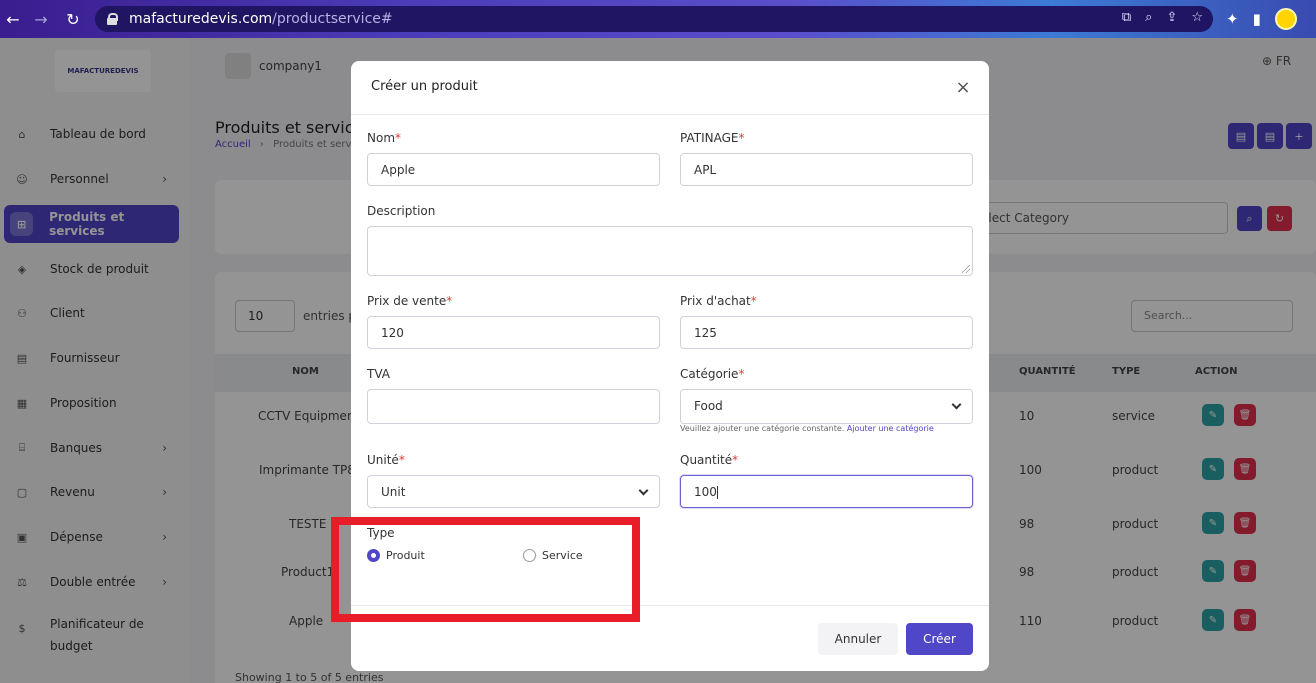  What do you see at coordinates (513, 406) in the screenshot?
I see `tva-input` at bounding box center [513, 406].